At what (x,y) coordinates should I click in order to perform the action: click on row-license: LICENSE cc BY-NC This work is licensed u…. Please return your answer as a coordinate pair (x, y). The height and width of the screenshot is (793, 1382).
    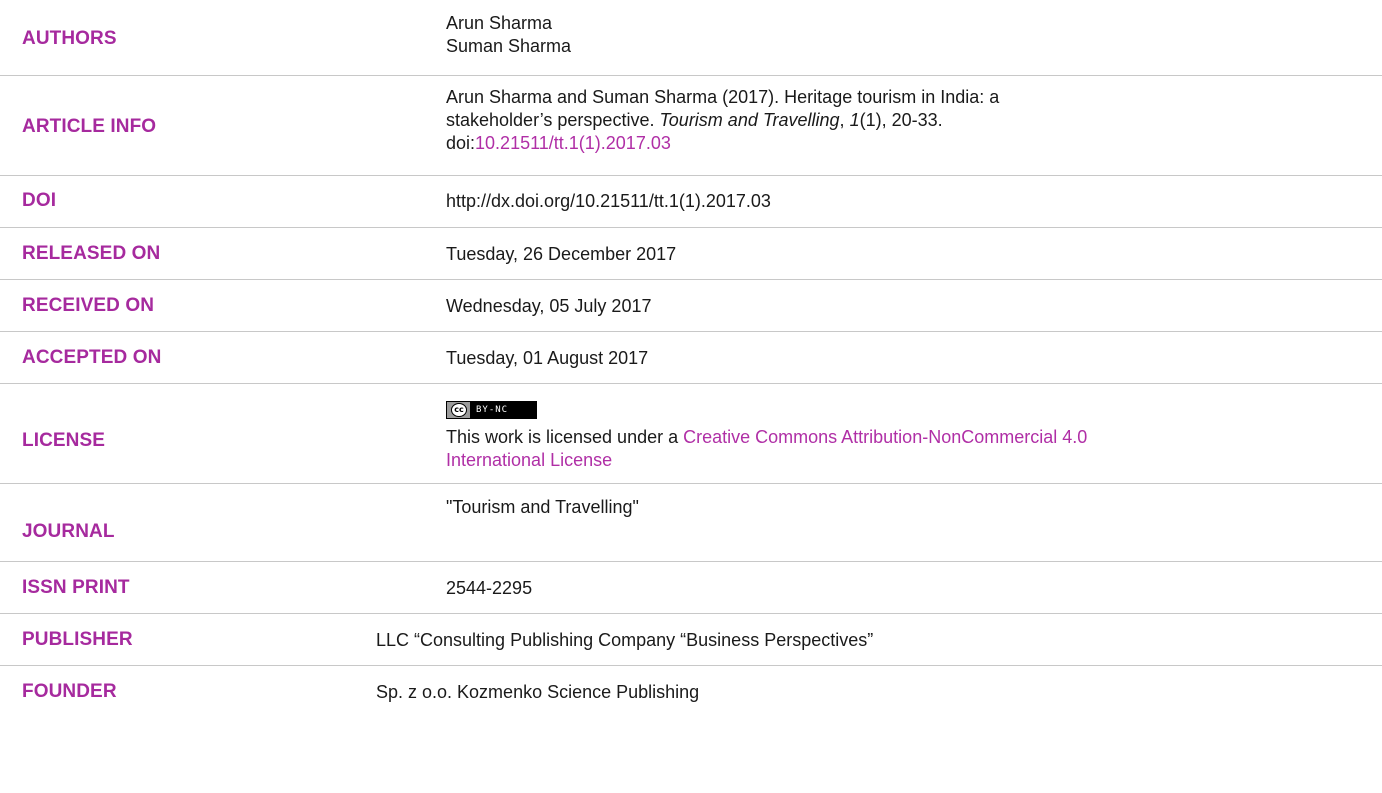
    Looking at the image, I should click on (691, 434).